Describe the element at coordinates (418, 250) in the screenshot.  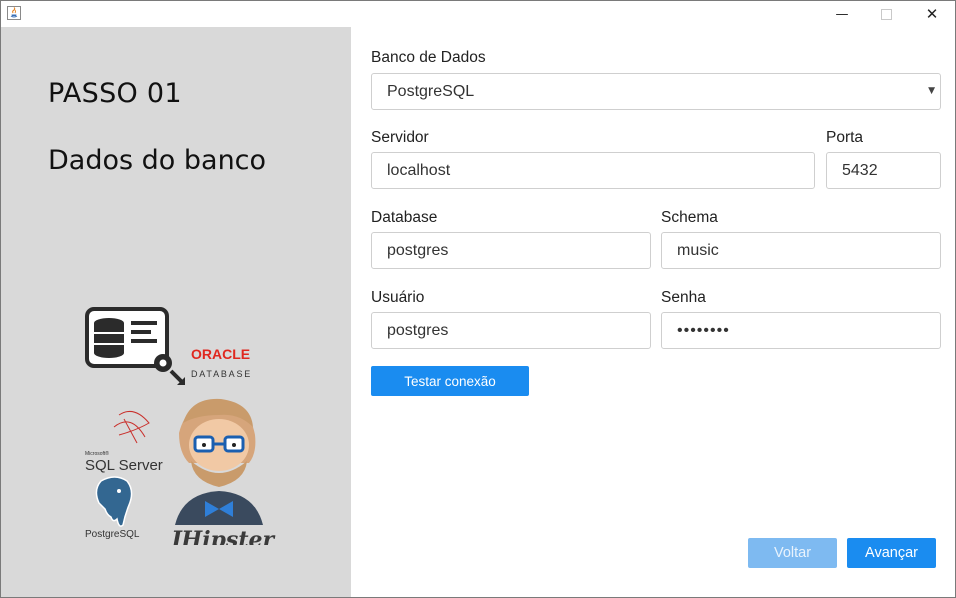
I see `database-value: postgres` at that location.